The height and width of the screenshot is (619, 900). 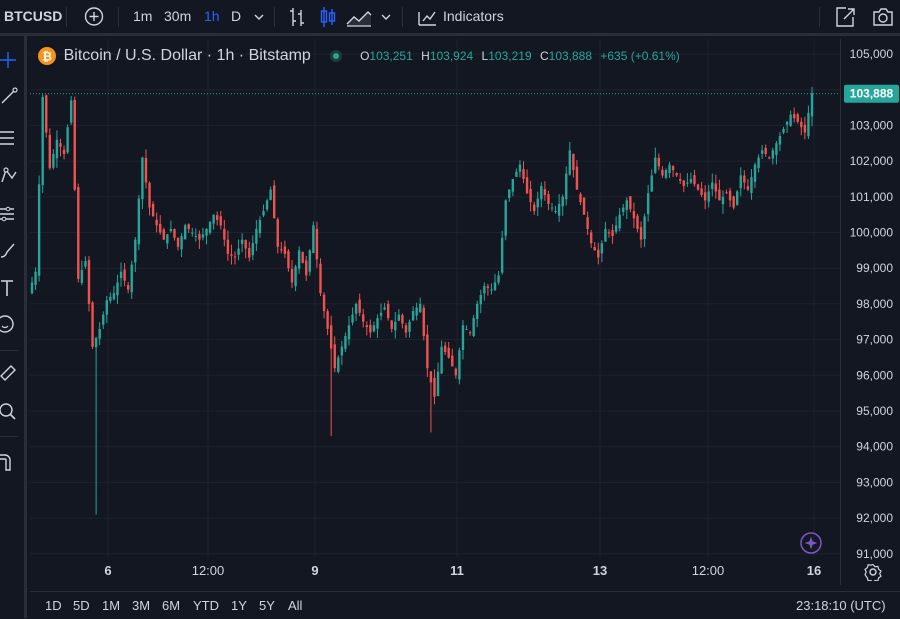 I want to click on snapshot-icon, so click(x=845, y=16).